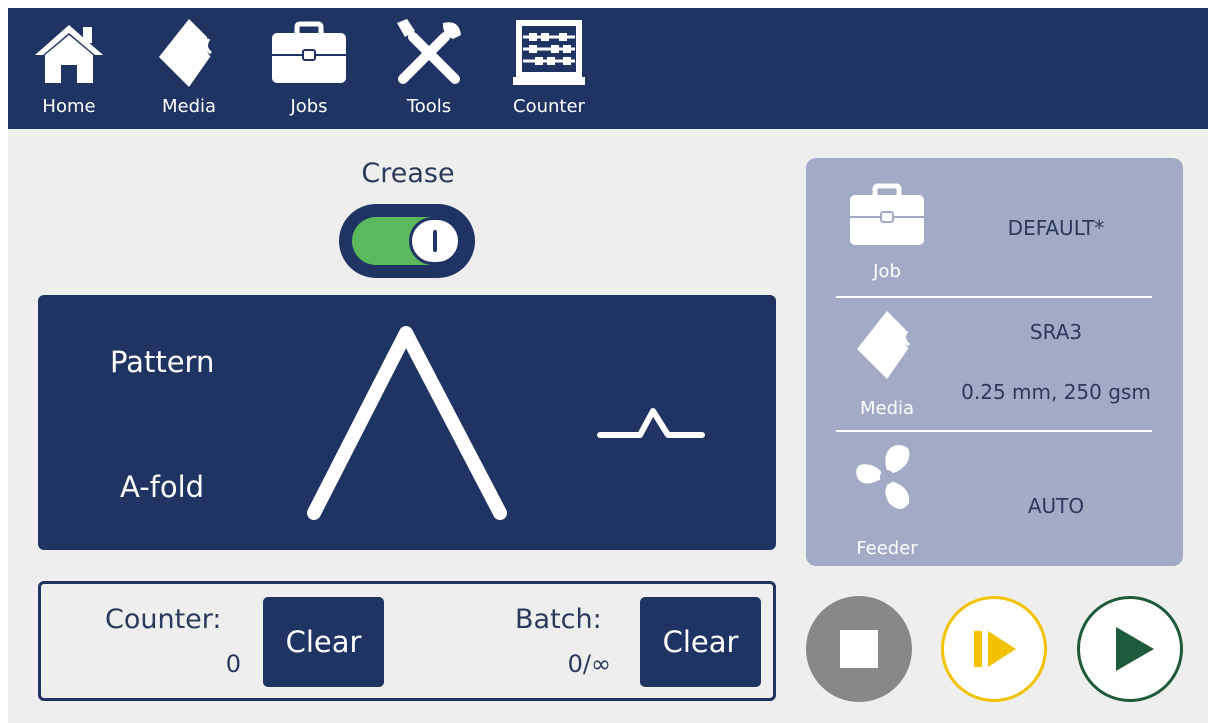  I want to click on batch-label: Batch:, so click(558, 619).